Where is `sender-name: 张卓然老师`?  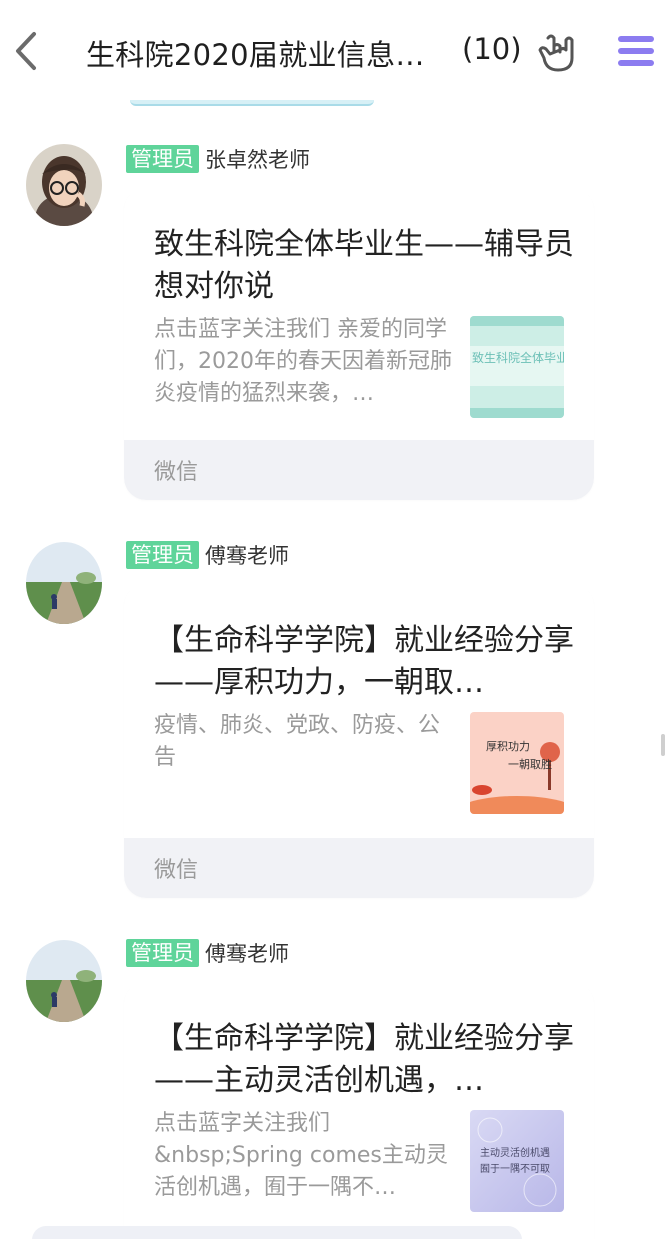
sender-name: 张卓然老师 is located at coordinates (257, 160).